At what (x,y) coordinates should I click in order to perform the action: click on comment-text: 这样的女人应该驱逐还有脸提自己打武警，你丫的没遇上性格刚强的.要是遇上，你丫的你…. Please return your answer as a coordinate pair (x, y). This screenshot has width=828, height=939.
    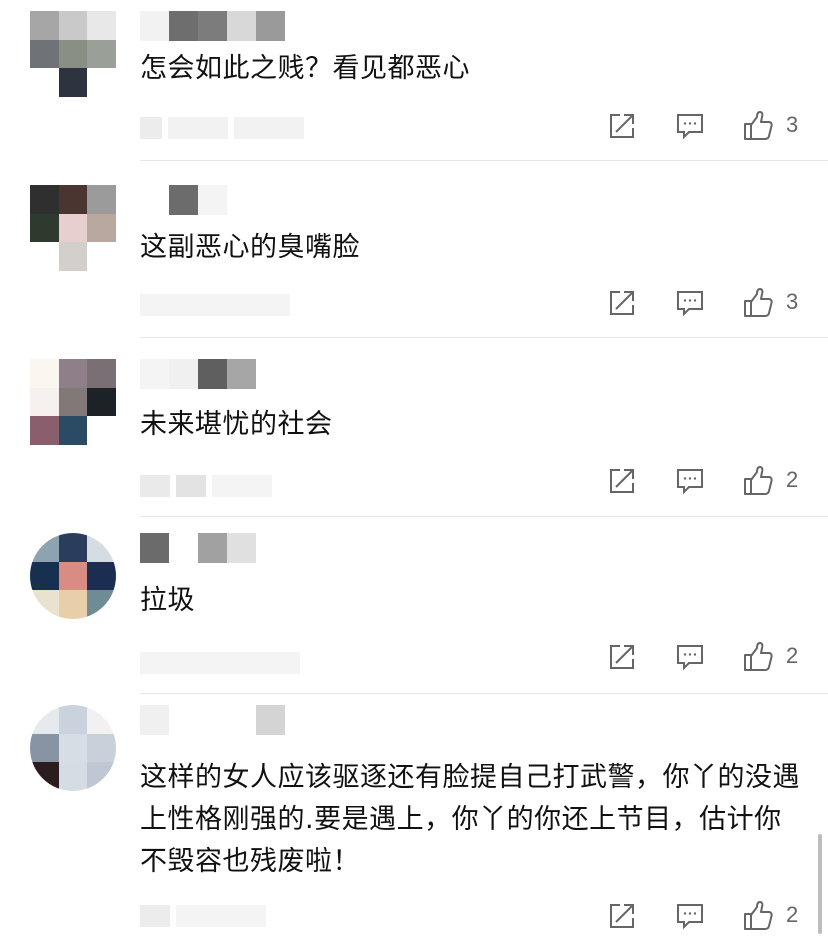
    Looking at the image, I should click on (470, 819).